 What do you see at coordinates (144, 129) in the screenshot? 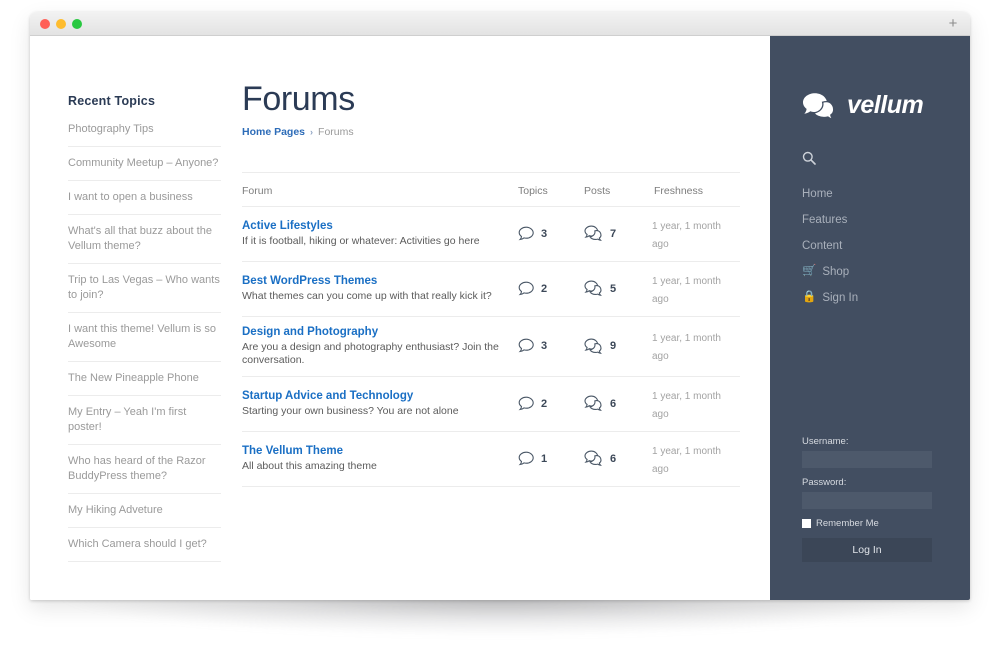
I see `recent-topic-link: Photography Tips` at bounding box center [144, 129].